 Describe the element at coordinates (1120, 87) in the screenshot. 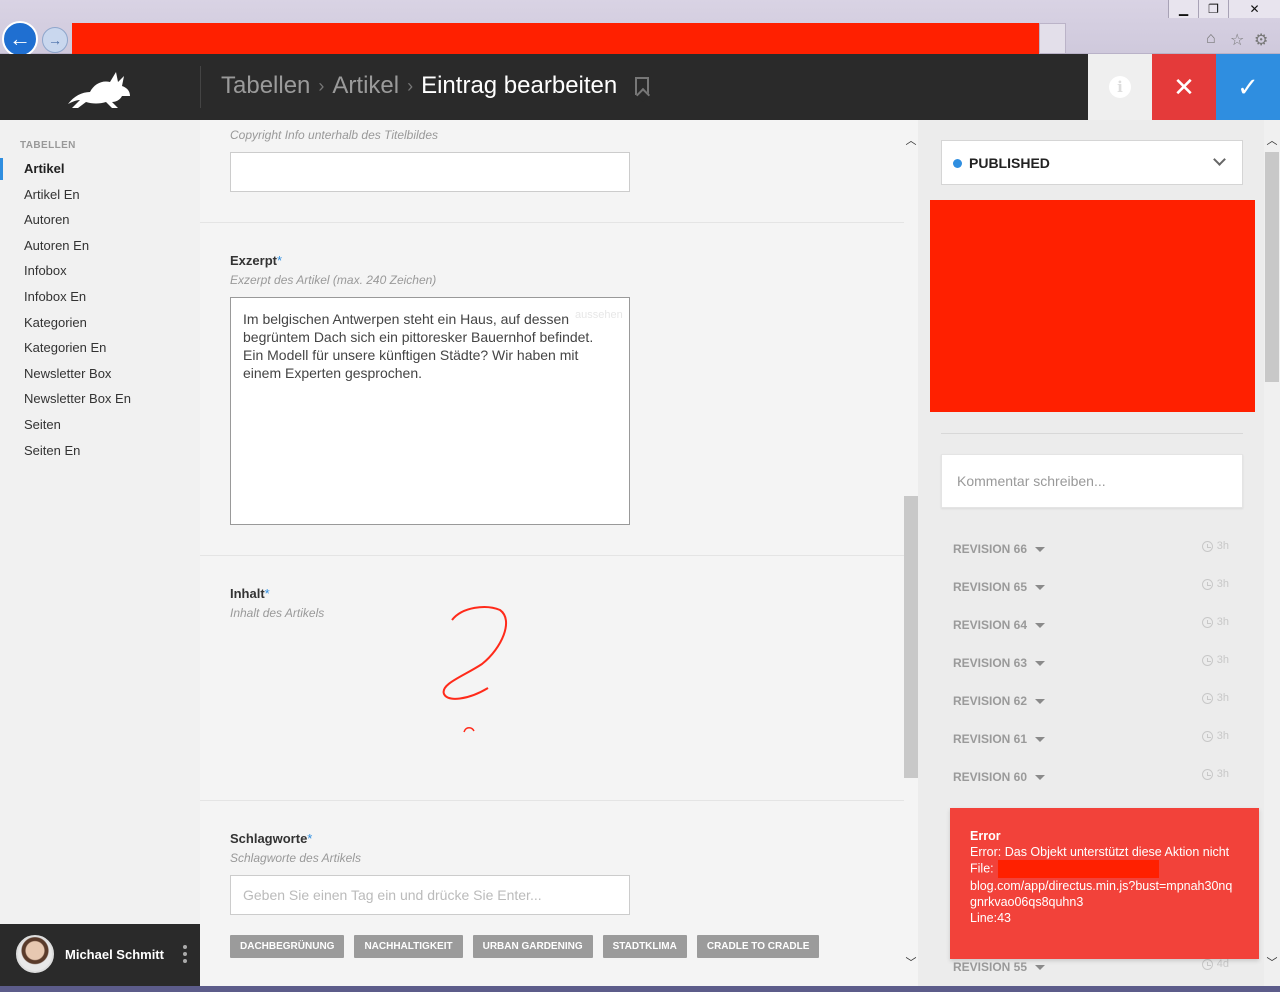

I see `info-button: i` at that location.